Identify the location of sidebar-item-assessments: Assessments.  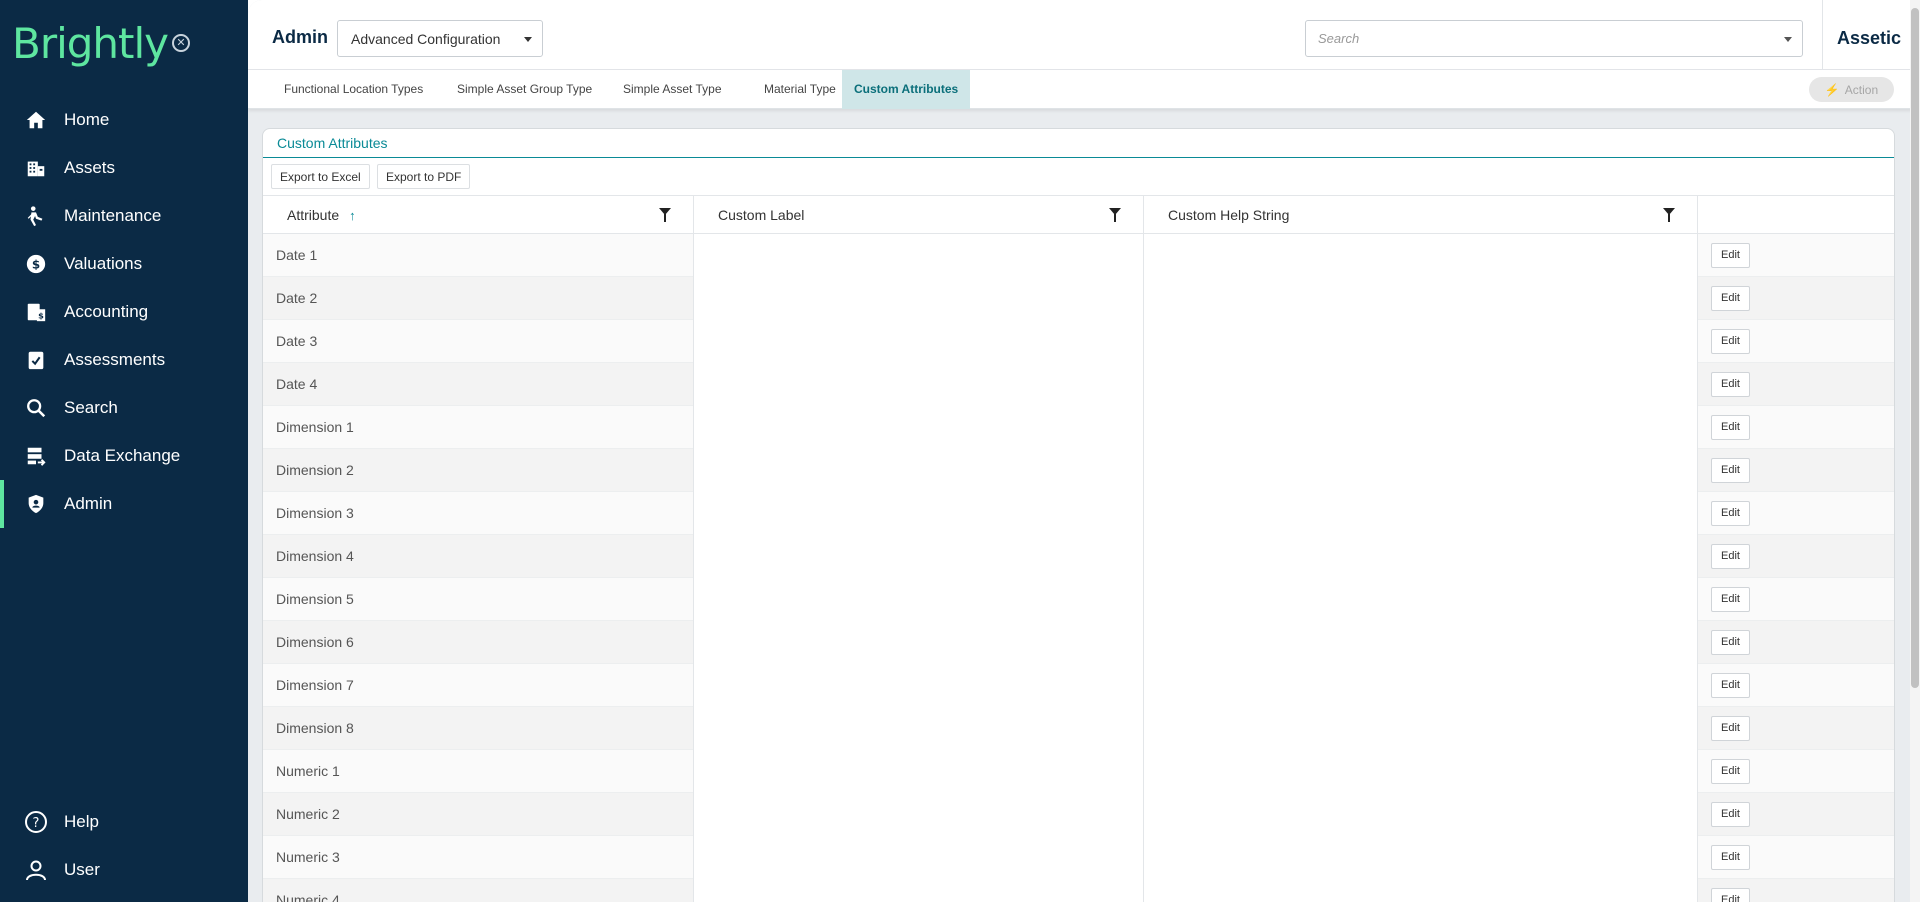
(124, 360).